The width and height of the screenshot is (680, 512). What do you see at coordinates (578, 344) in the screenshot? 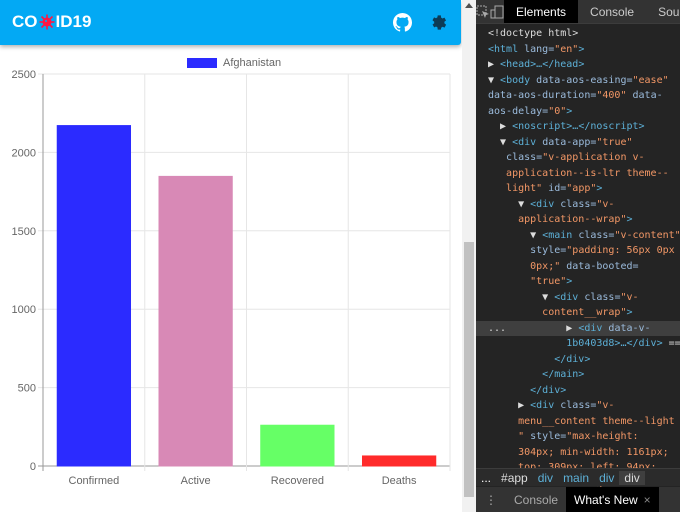
I see `dom-node-line: 1b0403d8>…</div> == $0` at bounding box center [578, 344].